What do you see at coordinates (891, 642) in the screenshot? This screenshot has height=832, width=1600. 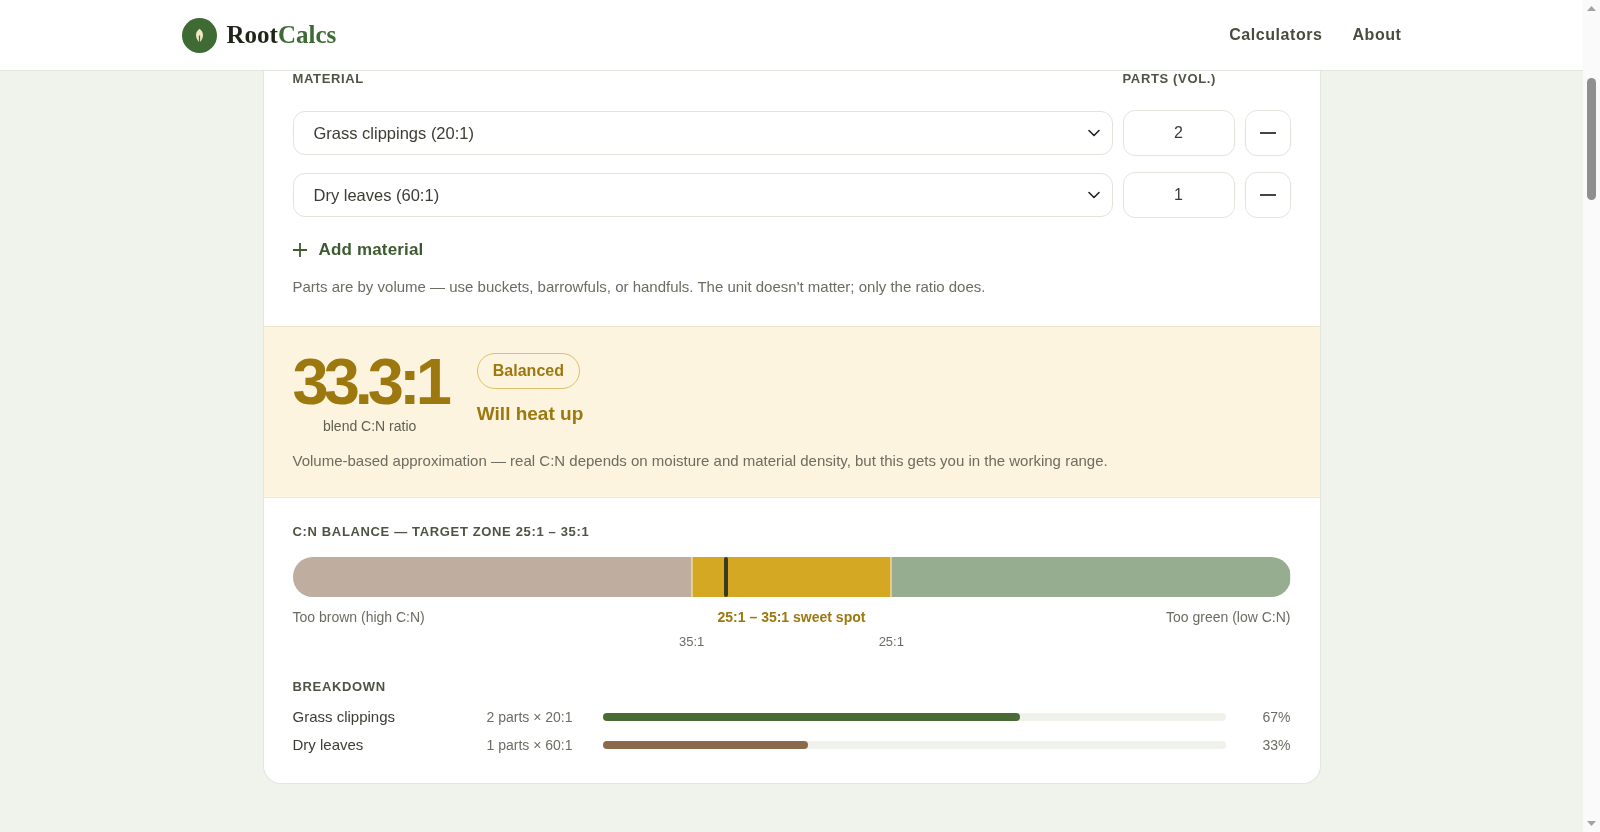 I see `tick-label: 25:1` at bounding box center [891, 642].